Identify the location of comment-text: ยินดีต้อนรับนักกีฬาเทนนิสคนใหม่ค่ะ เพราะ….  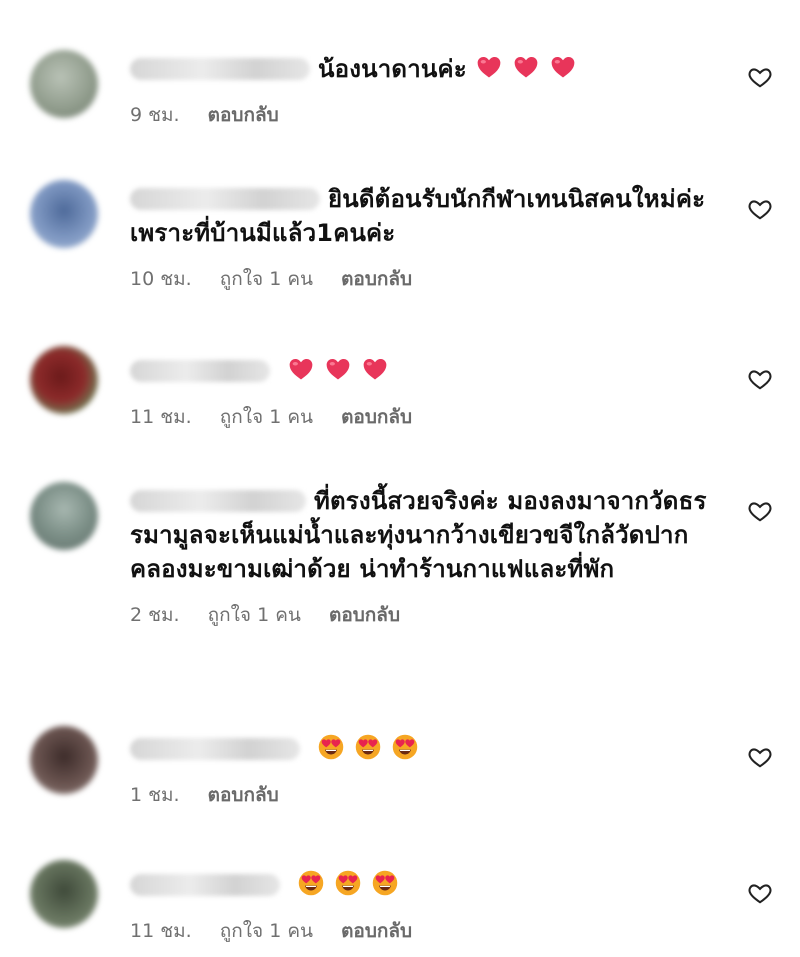
(425, 216).